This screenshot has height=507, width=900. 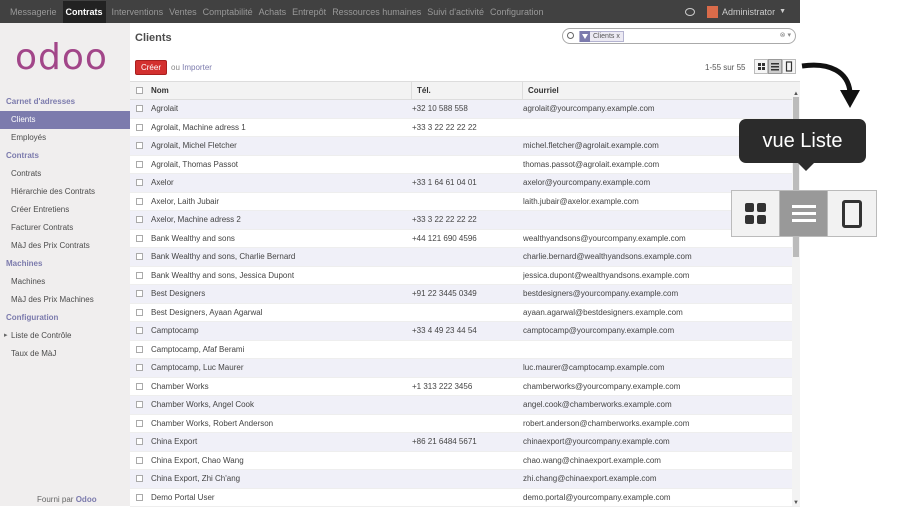 I want to click on top-menu-item: Ventes, so click(x=183, y=12).